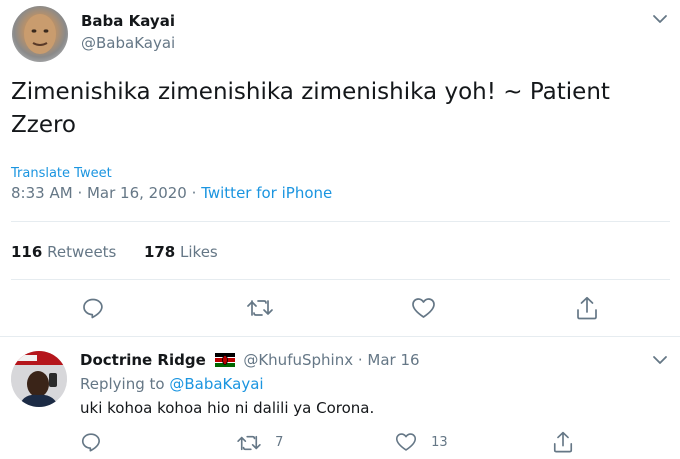  Describe the element at coordinates (82, 252) in the screenshot. I see `retweets-label: Retweets` at that location.